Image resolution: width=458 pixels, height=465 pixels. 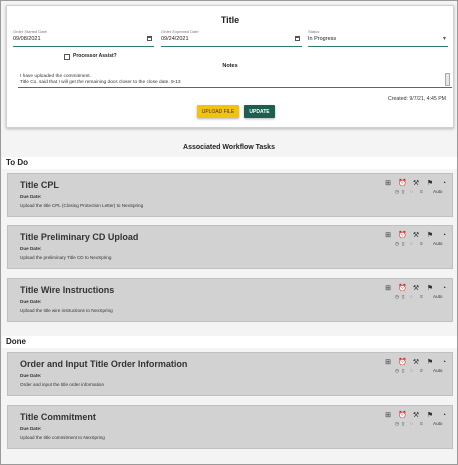 I want to click on task-description: Upload the title commitment to NexSpring, so click(x=62, y=437).